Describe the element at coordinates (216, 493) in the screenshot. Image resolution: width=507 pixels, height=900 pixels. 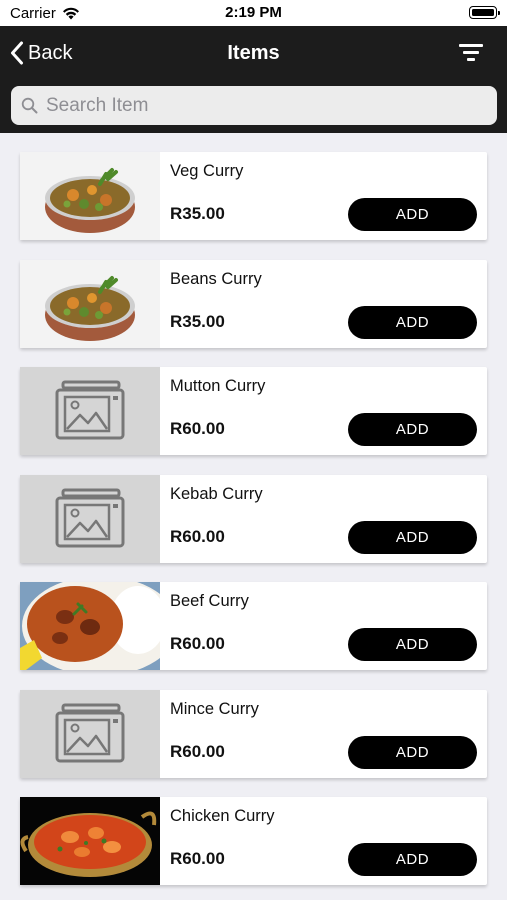
I see `item-name: Kebab Curry` at that location.